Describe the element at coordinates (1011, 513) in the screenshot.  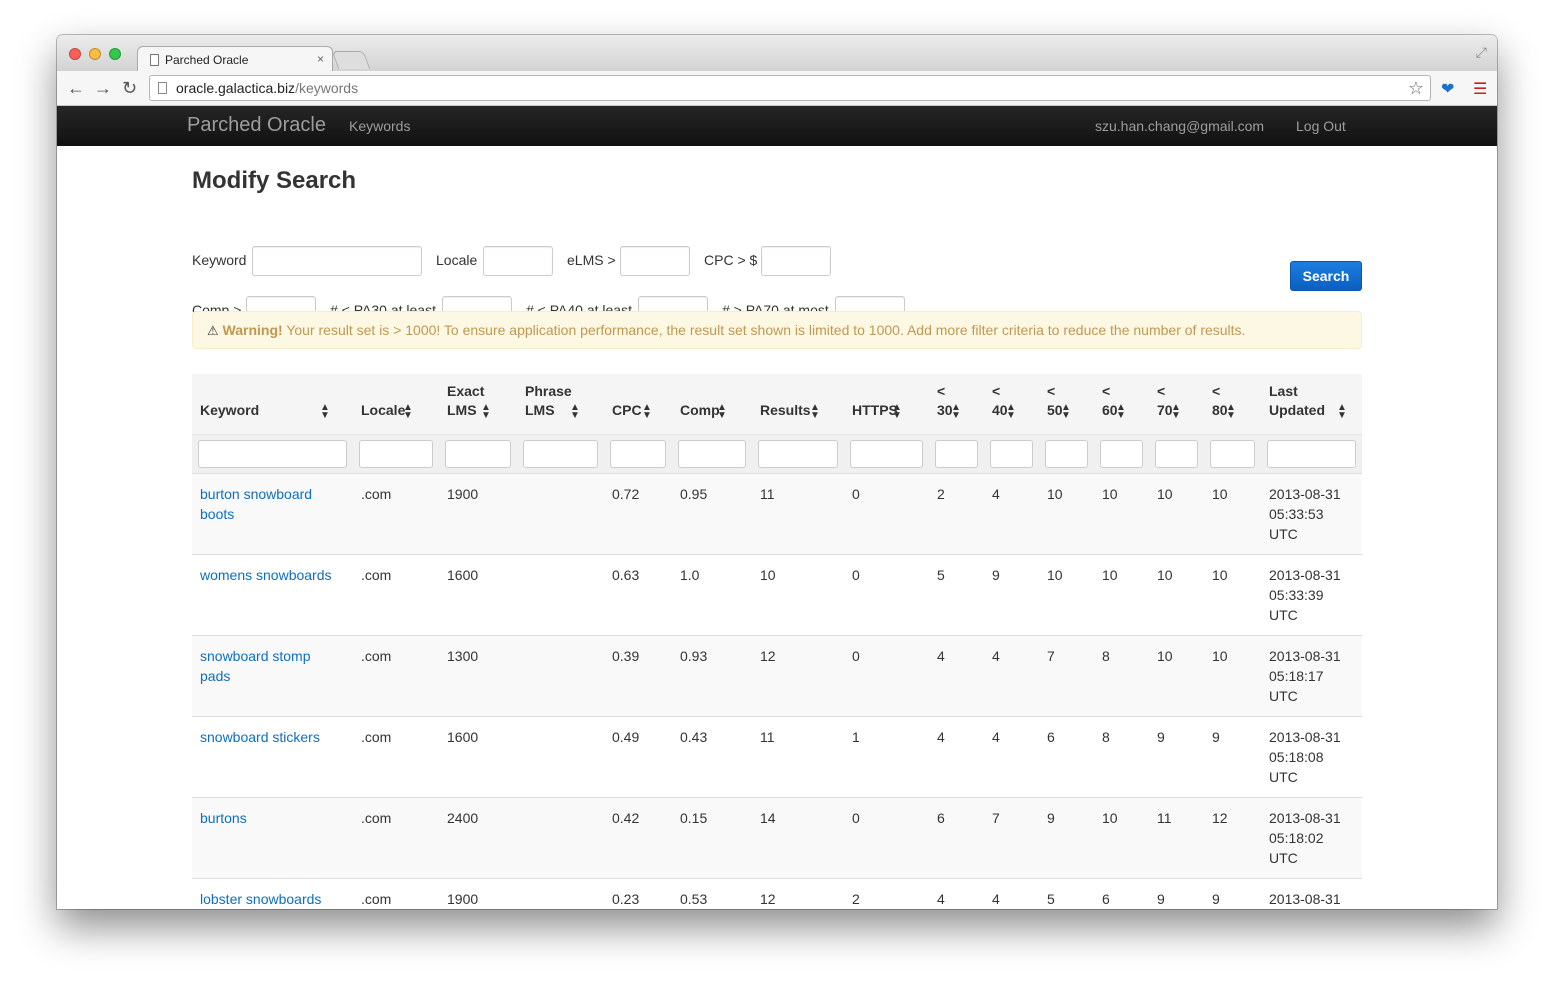
I see `cell-p40: 4` at that location.